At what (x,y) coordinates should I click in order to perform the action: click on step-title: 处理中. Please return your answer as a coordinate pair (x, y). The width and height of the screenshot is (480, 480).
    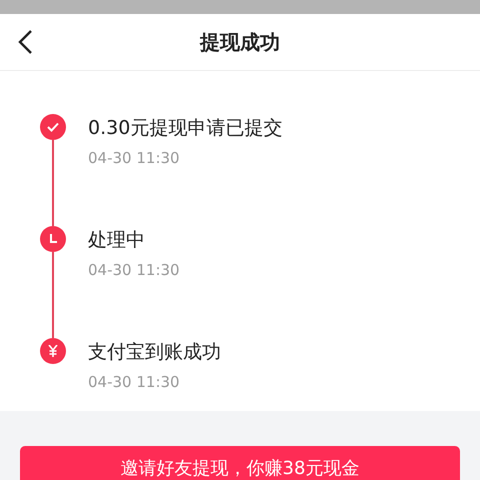
    Looking at the image, I should click on (117, 240).